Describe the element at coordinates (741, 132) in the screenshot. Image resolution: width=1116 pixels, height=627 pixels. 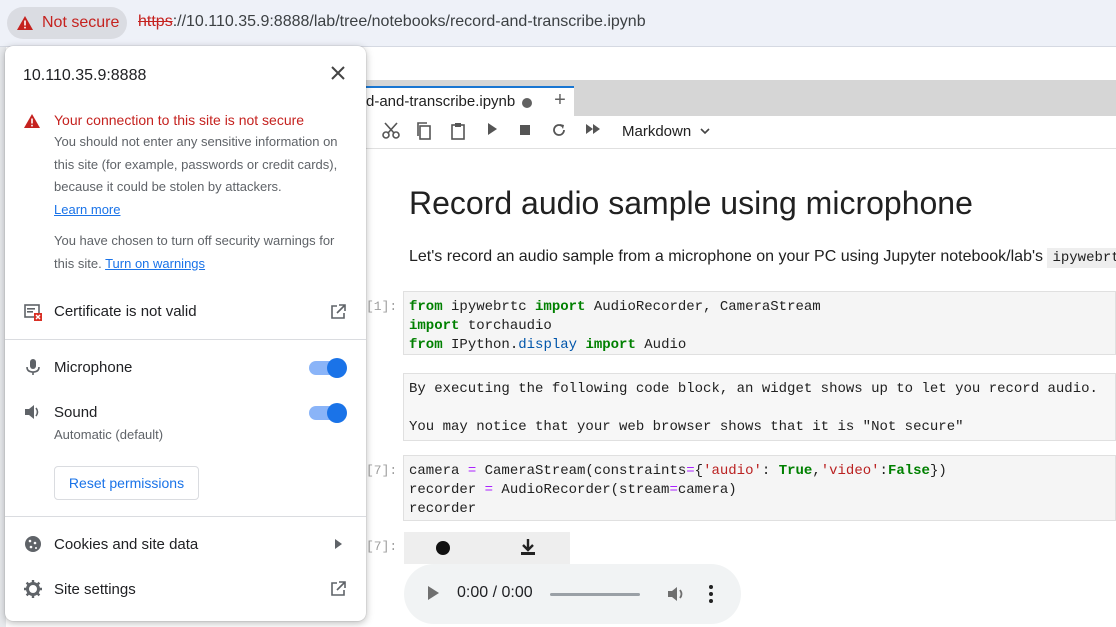
I see `notebook-toolbar: Markdown` at that location.